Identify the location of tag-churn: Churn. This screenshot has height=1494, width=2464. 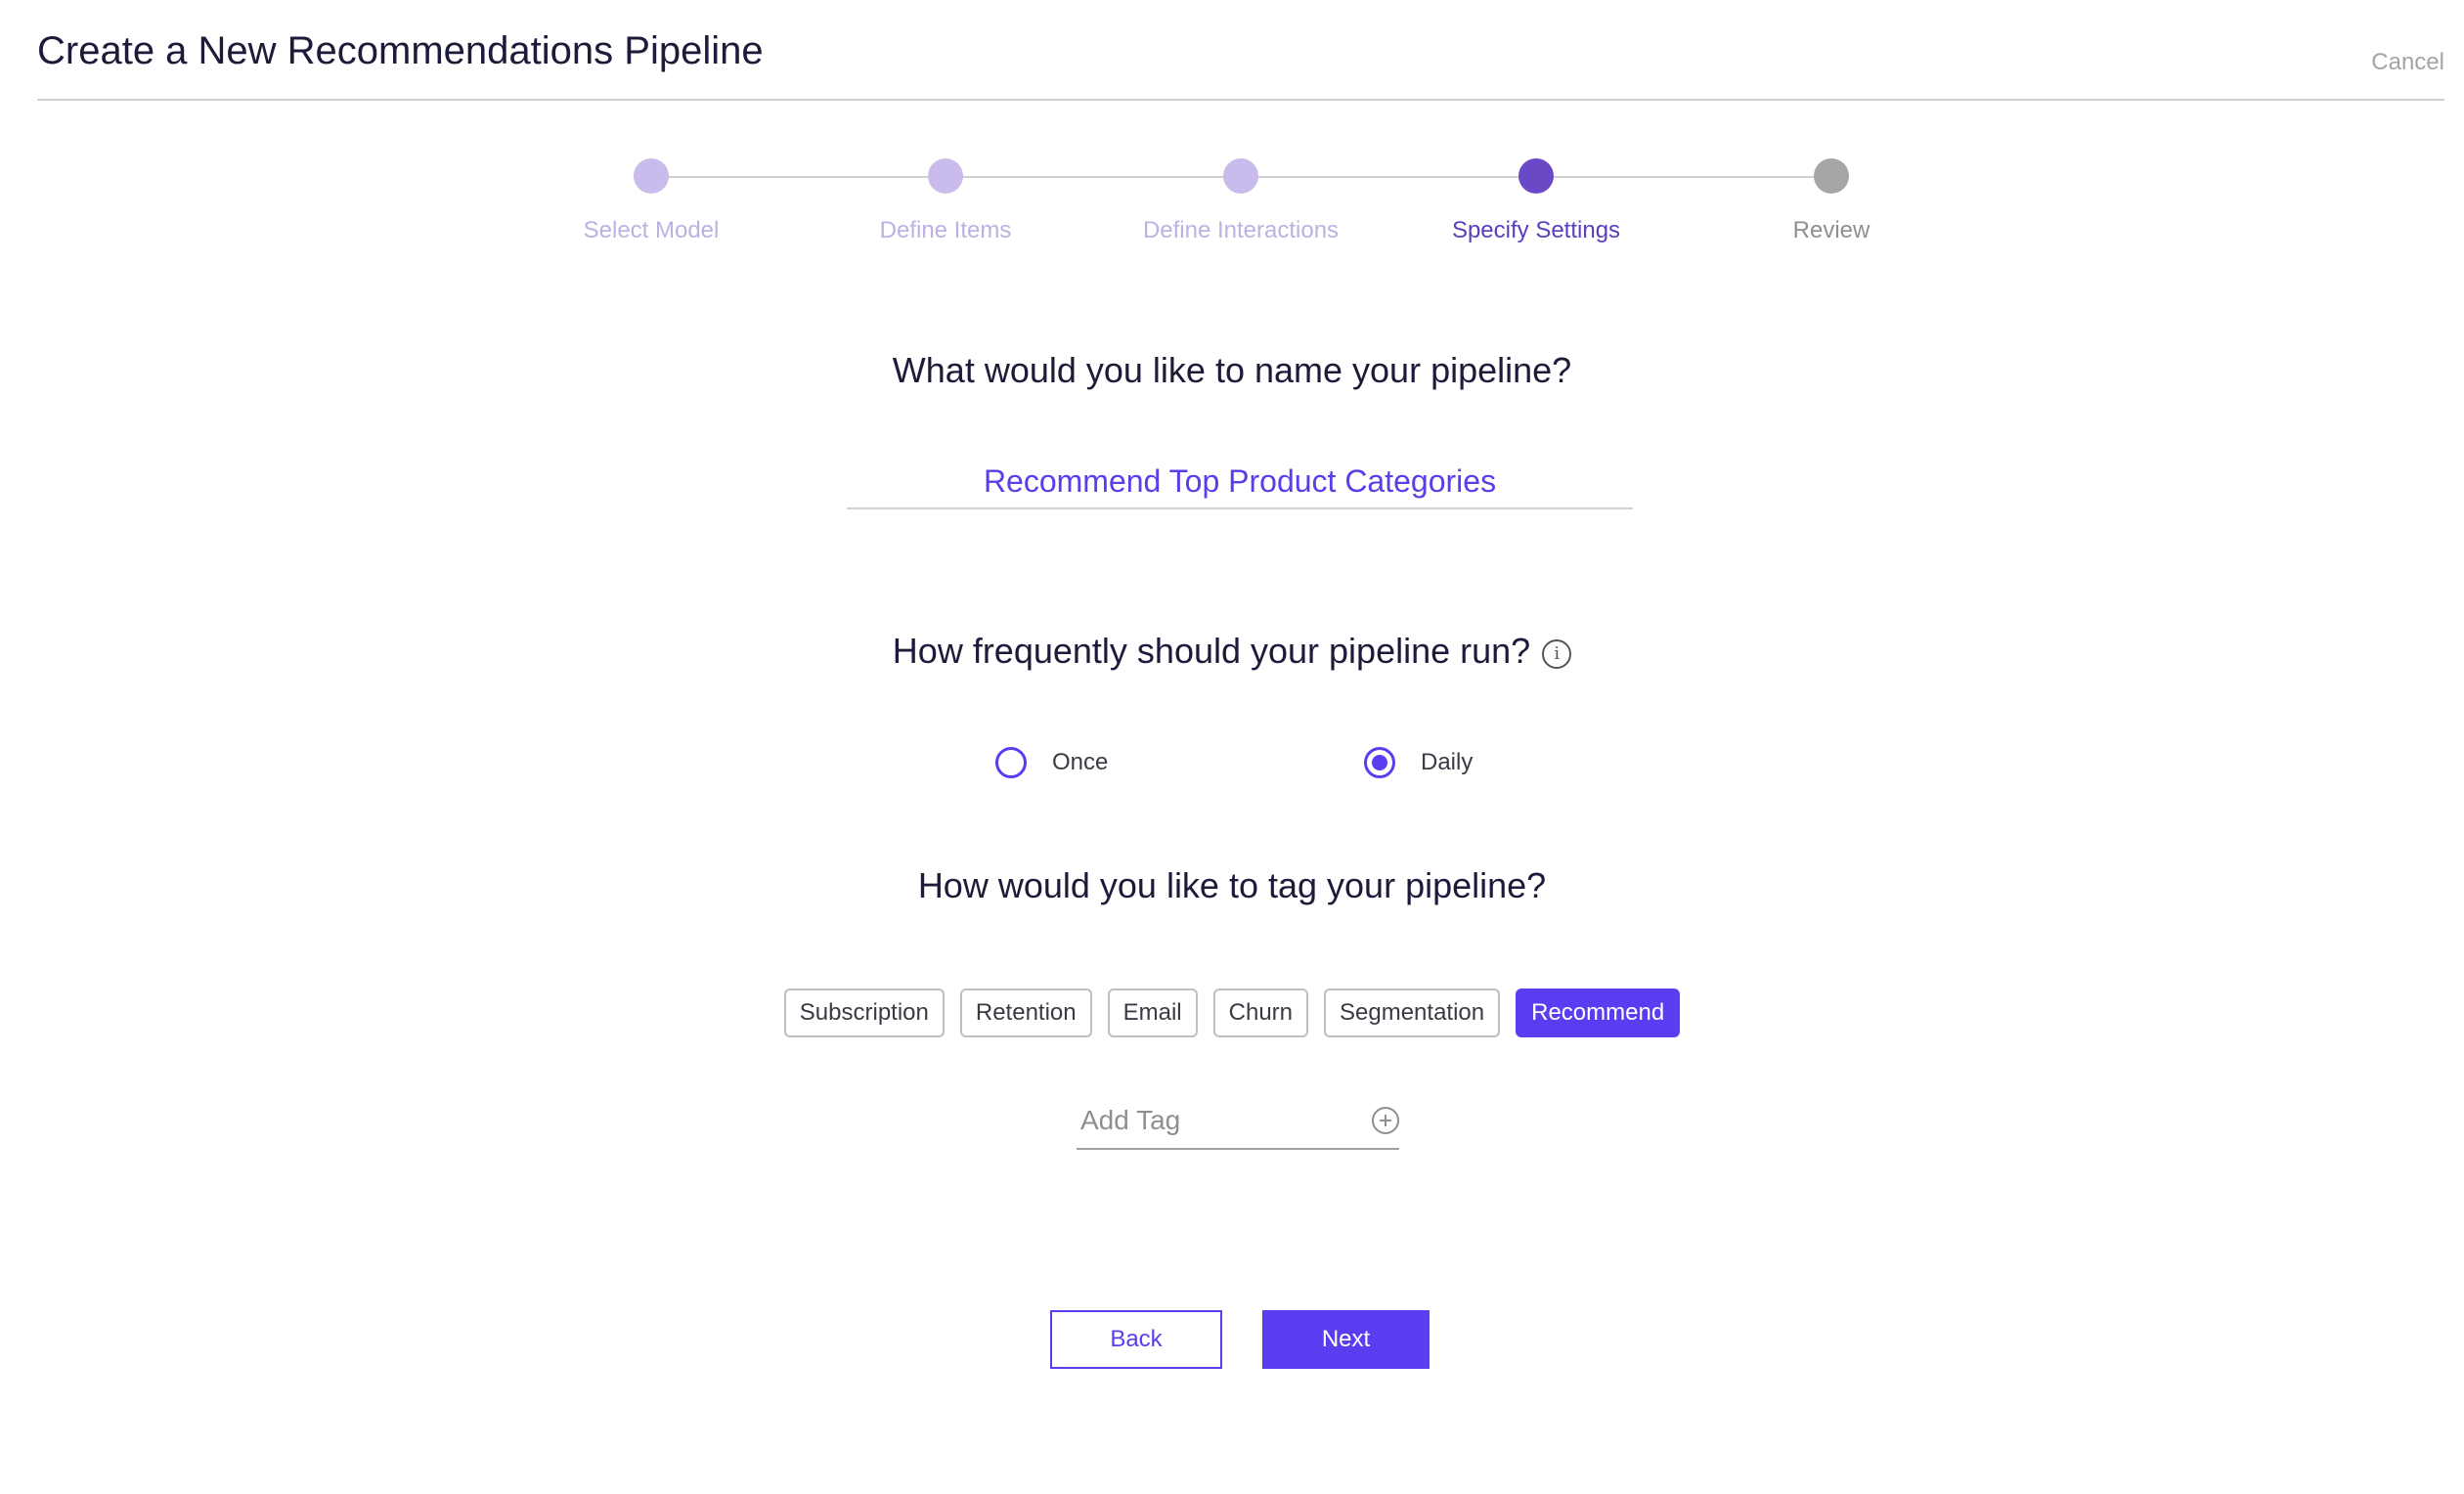
(1260, 1013).